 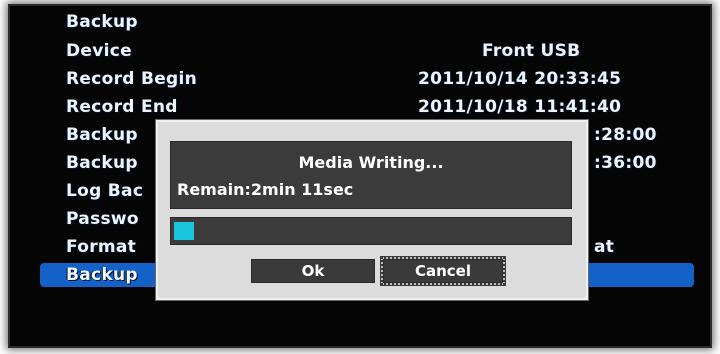 I want to click on menu-label: Record Begin, so click(x=132, y=79).